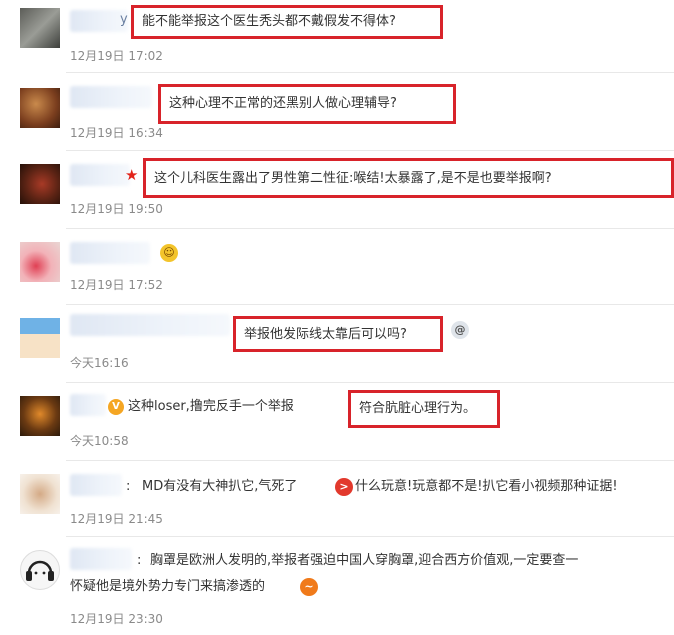  Describe the element at coordinates (460, 330) in the screenshot. I see `dizzy-emoji-icon: @` at that location.